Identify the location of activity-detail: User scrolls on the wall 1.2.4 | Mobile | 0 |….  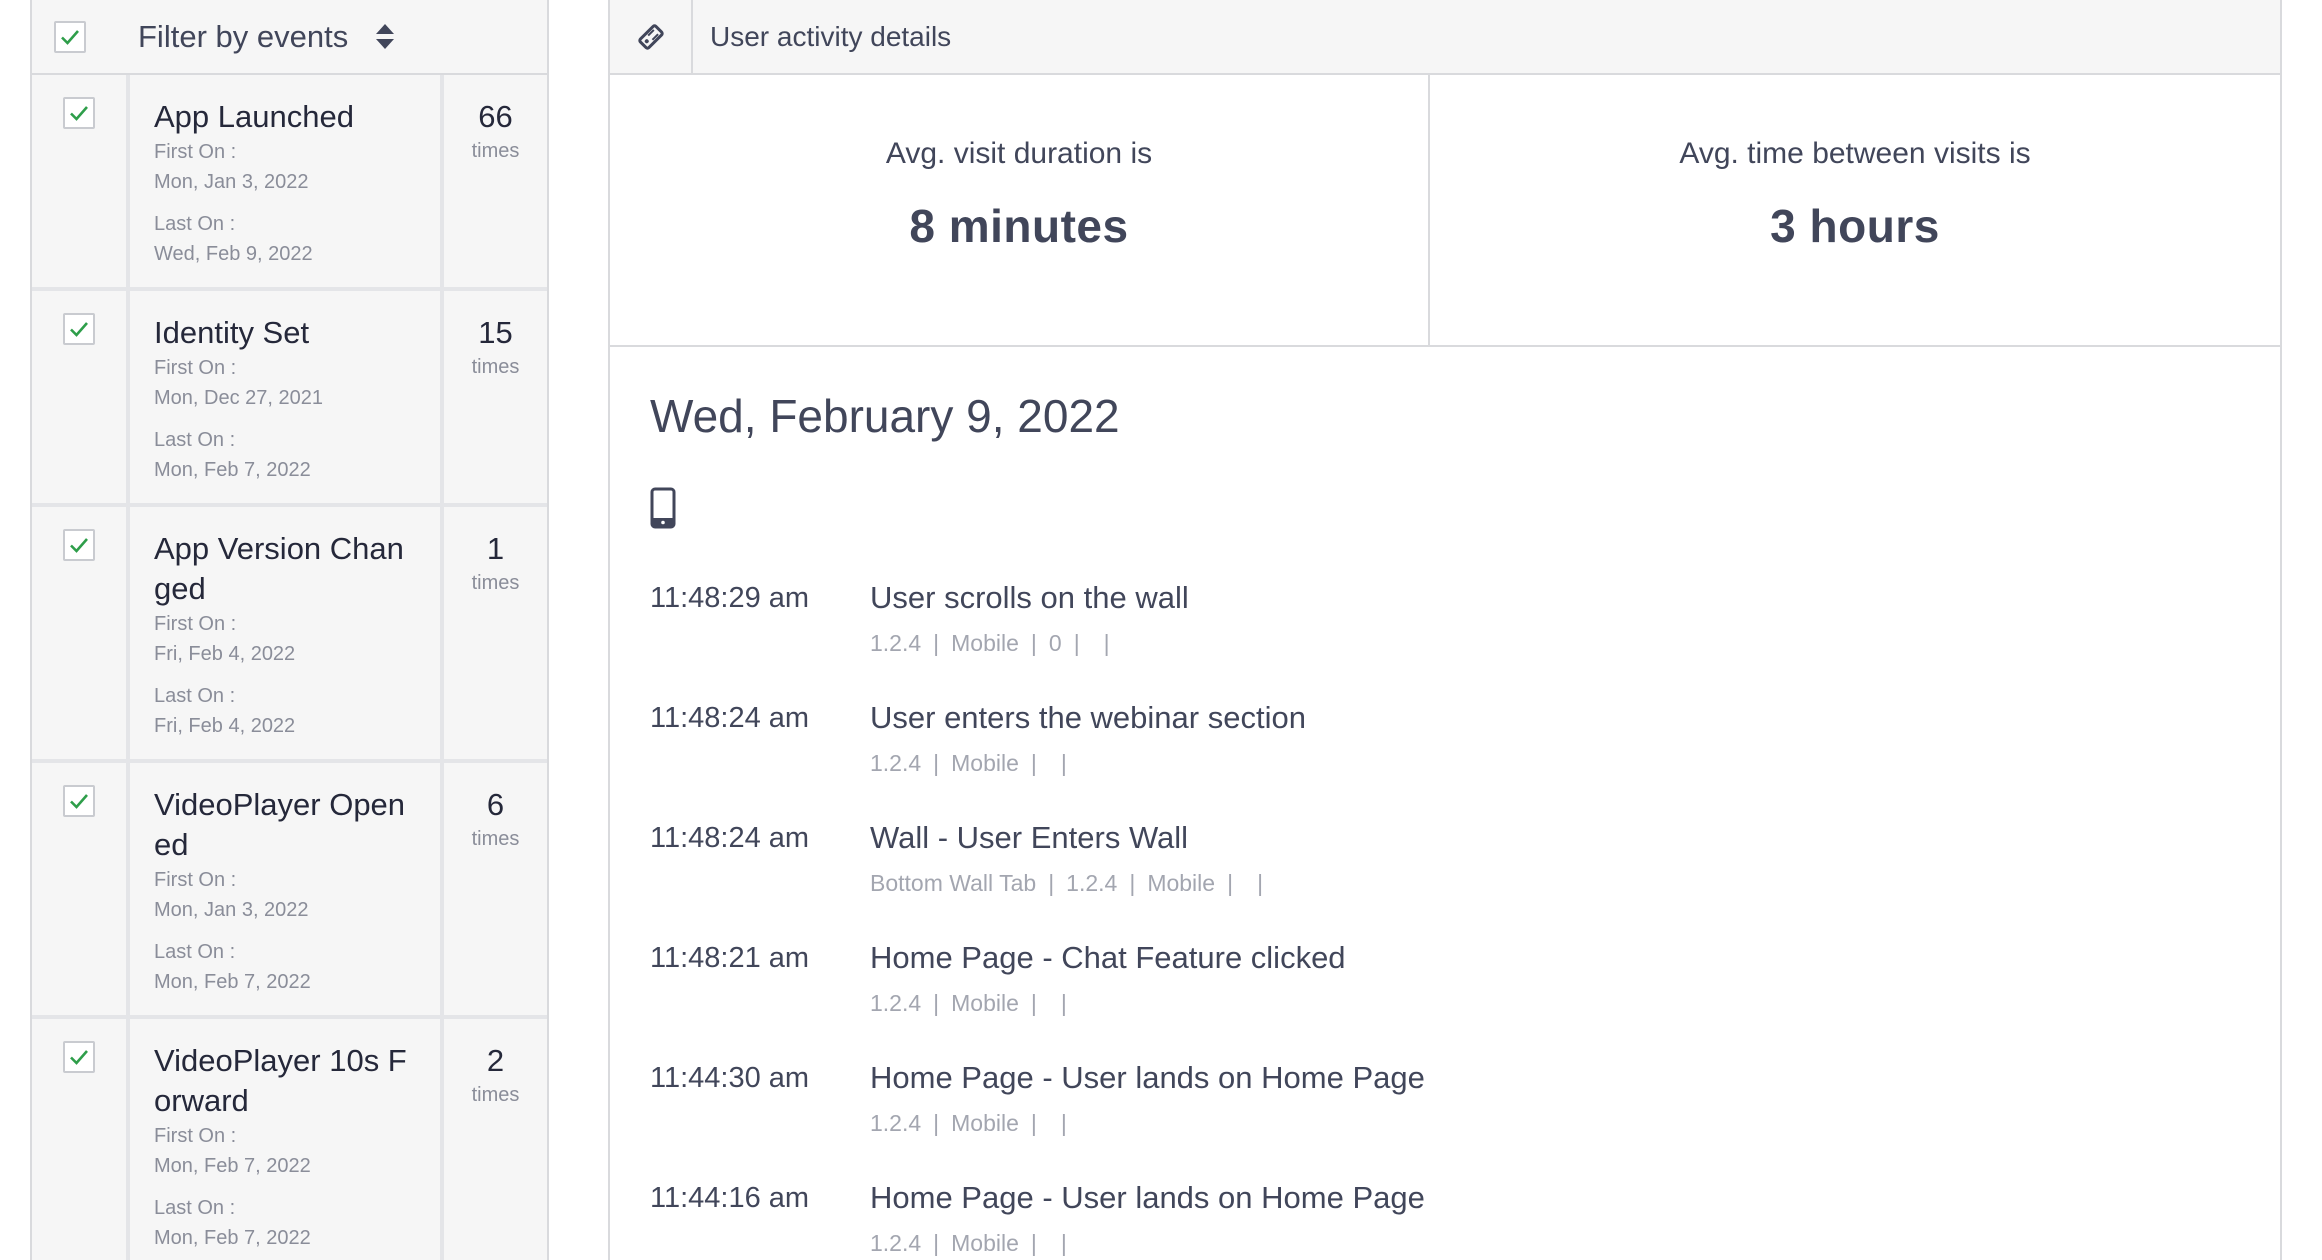
(1575, 638).